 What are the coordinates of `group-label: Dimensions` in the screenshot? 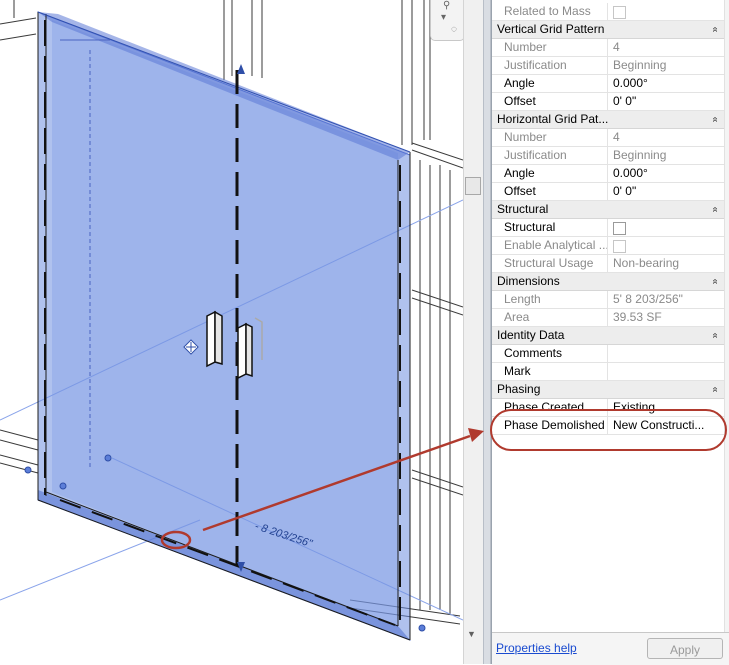 It's located at (528, 281).